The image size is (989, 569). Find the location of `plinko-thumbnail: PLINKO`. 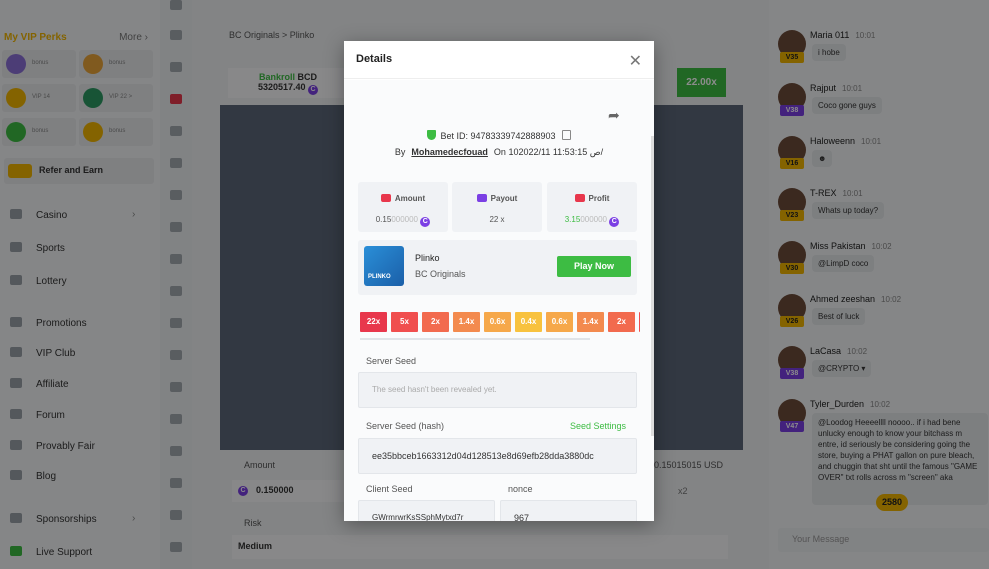

plinko-thumbnail: PLINKO is located at coordinates (384, 266).